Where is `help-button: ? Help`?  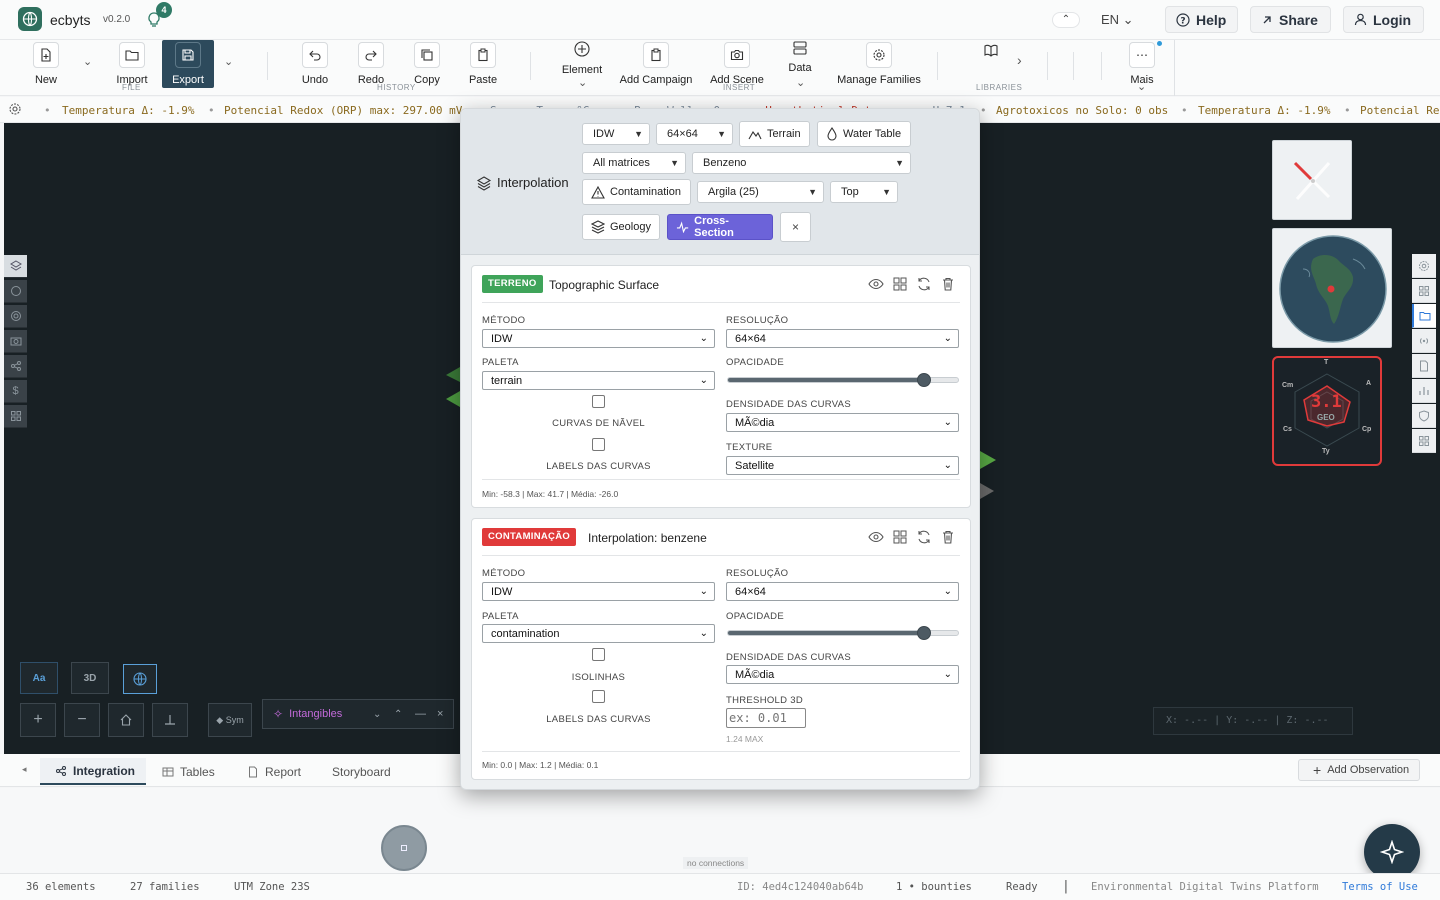 help-button: ? Help is located at coordinates (1201, 19).